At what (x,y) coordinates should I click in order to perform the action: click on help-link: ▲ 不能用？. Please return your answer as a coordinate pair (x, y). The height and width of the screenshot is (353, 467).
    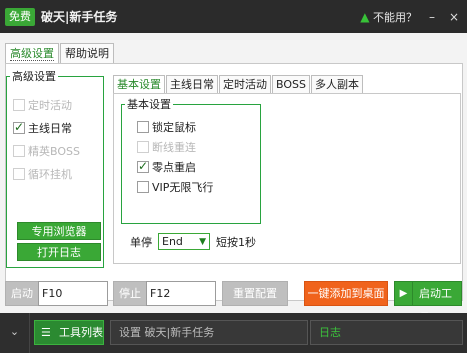
    Looking at the image, I should click on (388, 17).